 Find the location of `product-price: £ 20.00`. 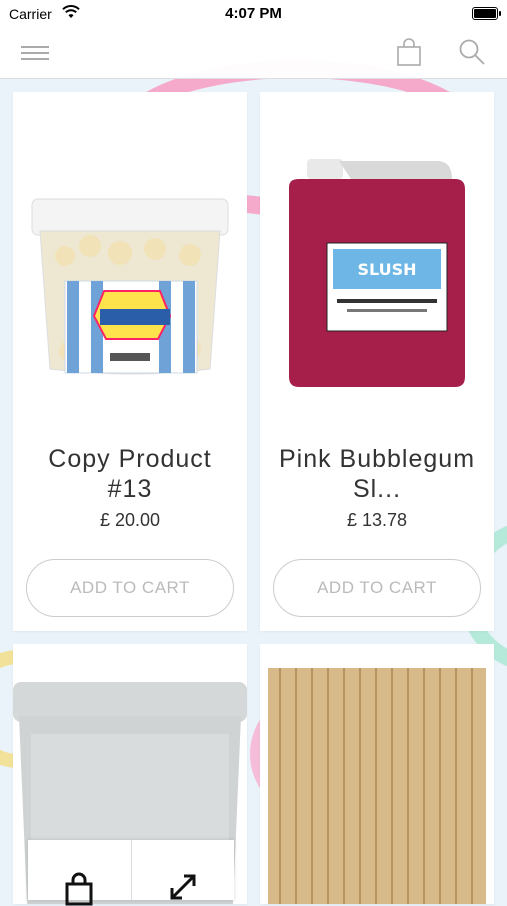

product-price: £ 20.00 is located at coordinates (130, 520).